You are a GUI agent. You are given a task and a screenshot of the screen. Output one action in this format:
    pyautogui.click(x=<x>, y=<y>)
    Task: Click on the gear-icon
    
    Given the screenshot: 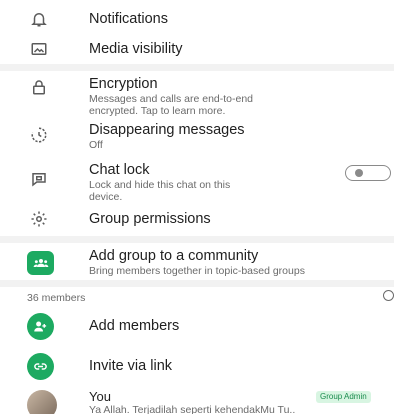 What is the action you would take?
    pyautogui.click(x=39, y=219)
    